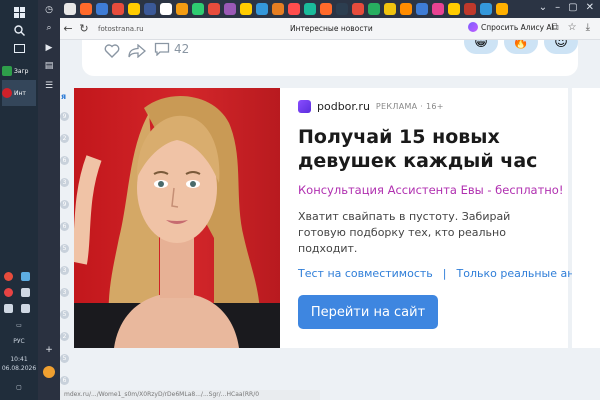 The width and height of the screenshot is (600, 400). Describe the element at coordinates (304, 106) in the screenshot. I see `podbor-logo-icon` at that location.